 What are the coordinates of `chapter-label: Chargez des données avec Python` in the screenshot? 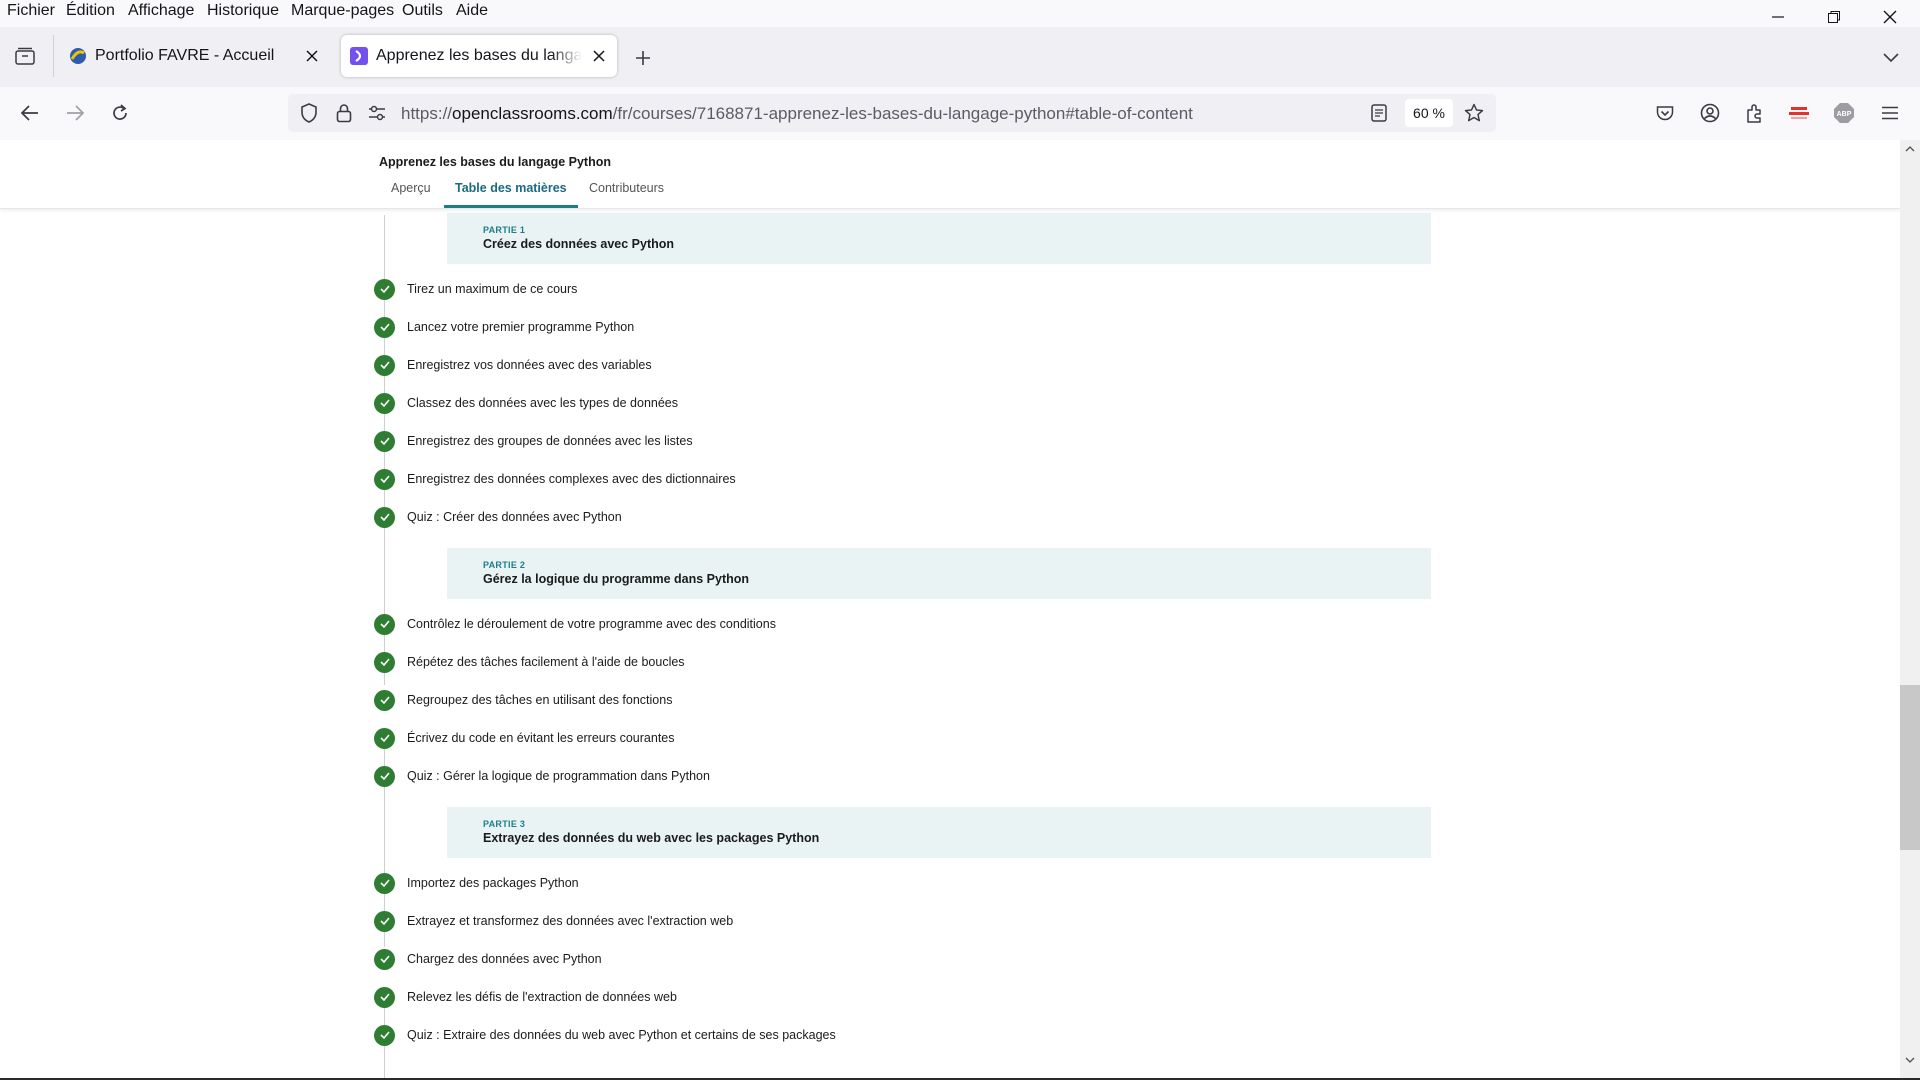 It's located at (504, 959).